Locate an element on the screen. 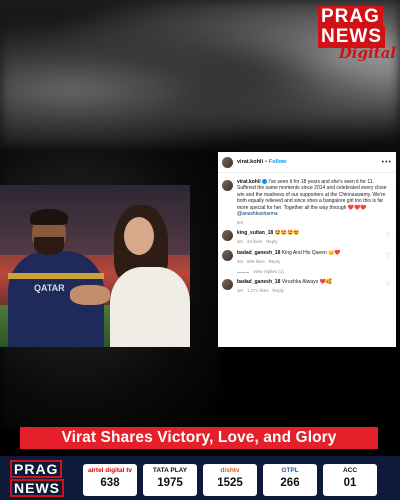  comment-username: king_sultan_18 is located at coordinates (255, 233).